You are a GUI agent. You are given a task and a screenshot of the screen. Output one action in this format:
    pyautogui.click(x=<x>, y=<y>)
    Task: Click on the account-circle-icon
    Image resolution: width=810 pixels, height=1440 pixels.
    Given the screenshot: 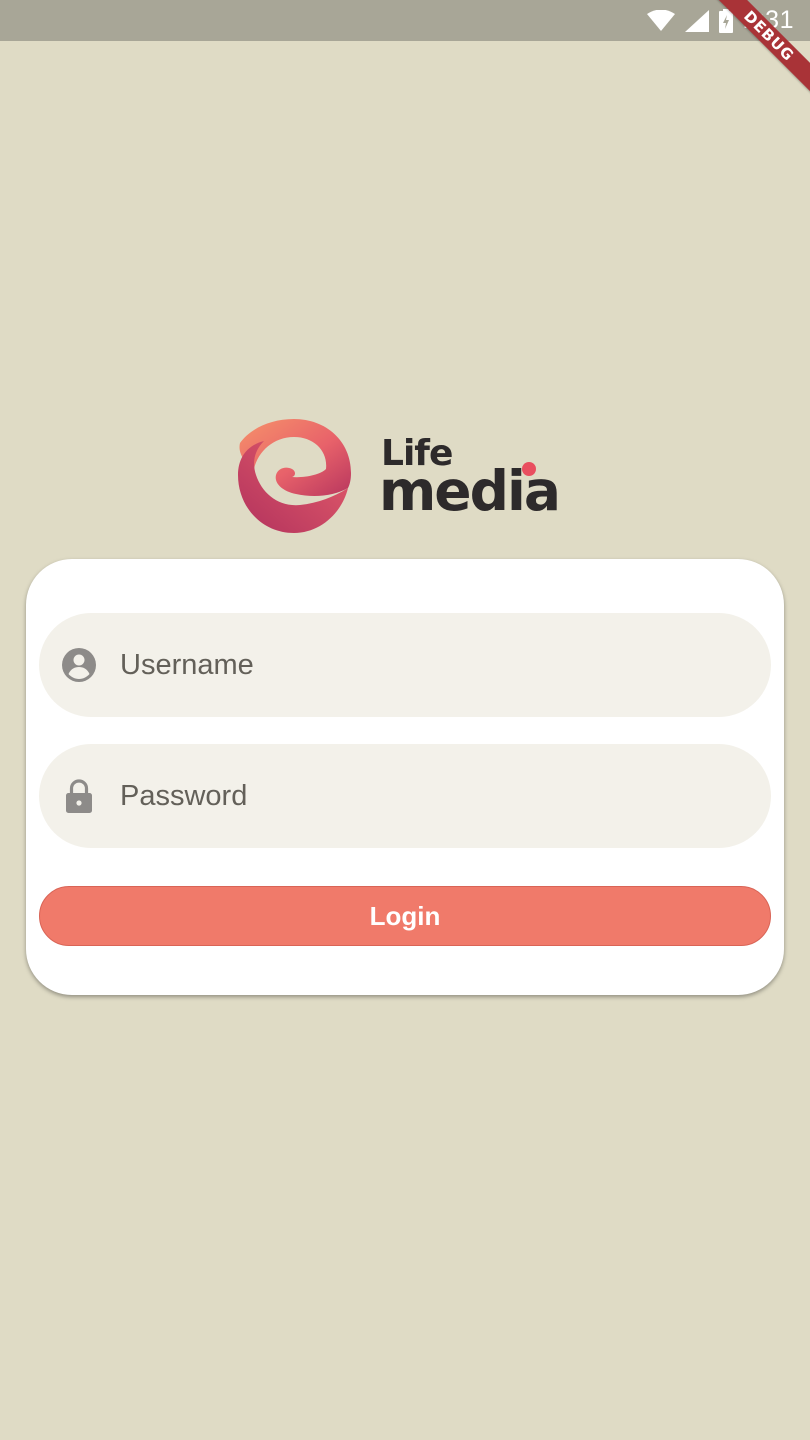 What is the action you would take?
    pyautogui.click(x=79, y=665)
    